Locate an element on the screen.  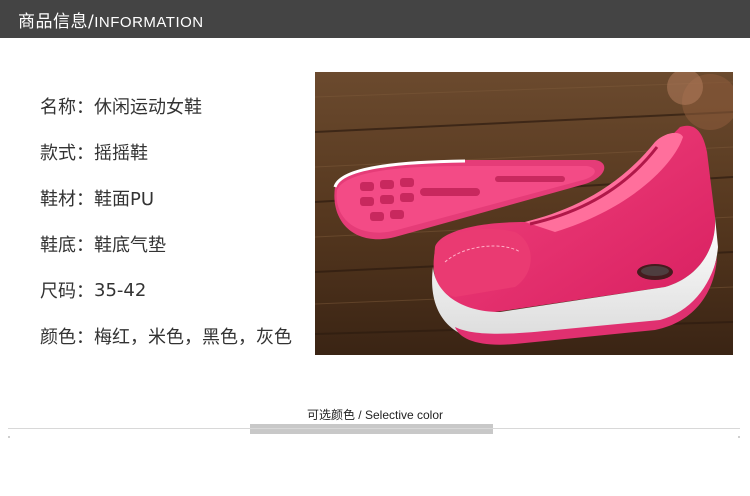
spec-value: 鞋底气垫 is located at coordinates (130, 245).